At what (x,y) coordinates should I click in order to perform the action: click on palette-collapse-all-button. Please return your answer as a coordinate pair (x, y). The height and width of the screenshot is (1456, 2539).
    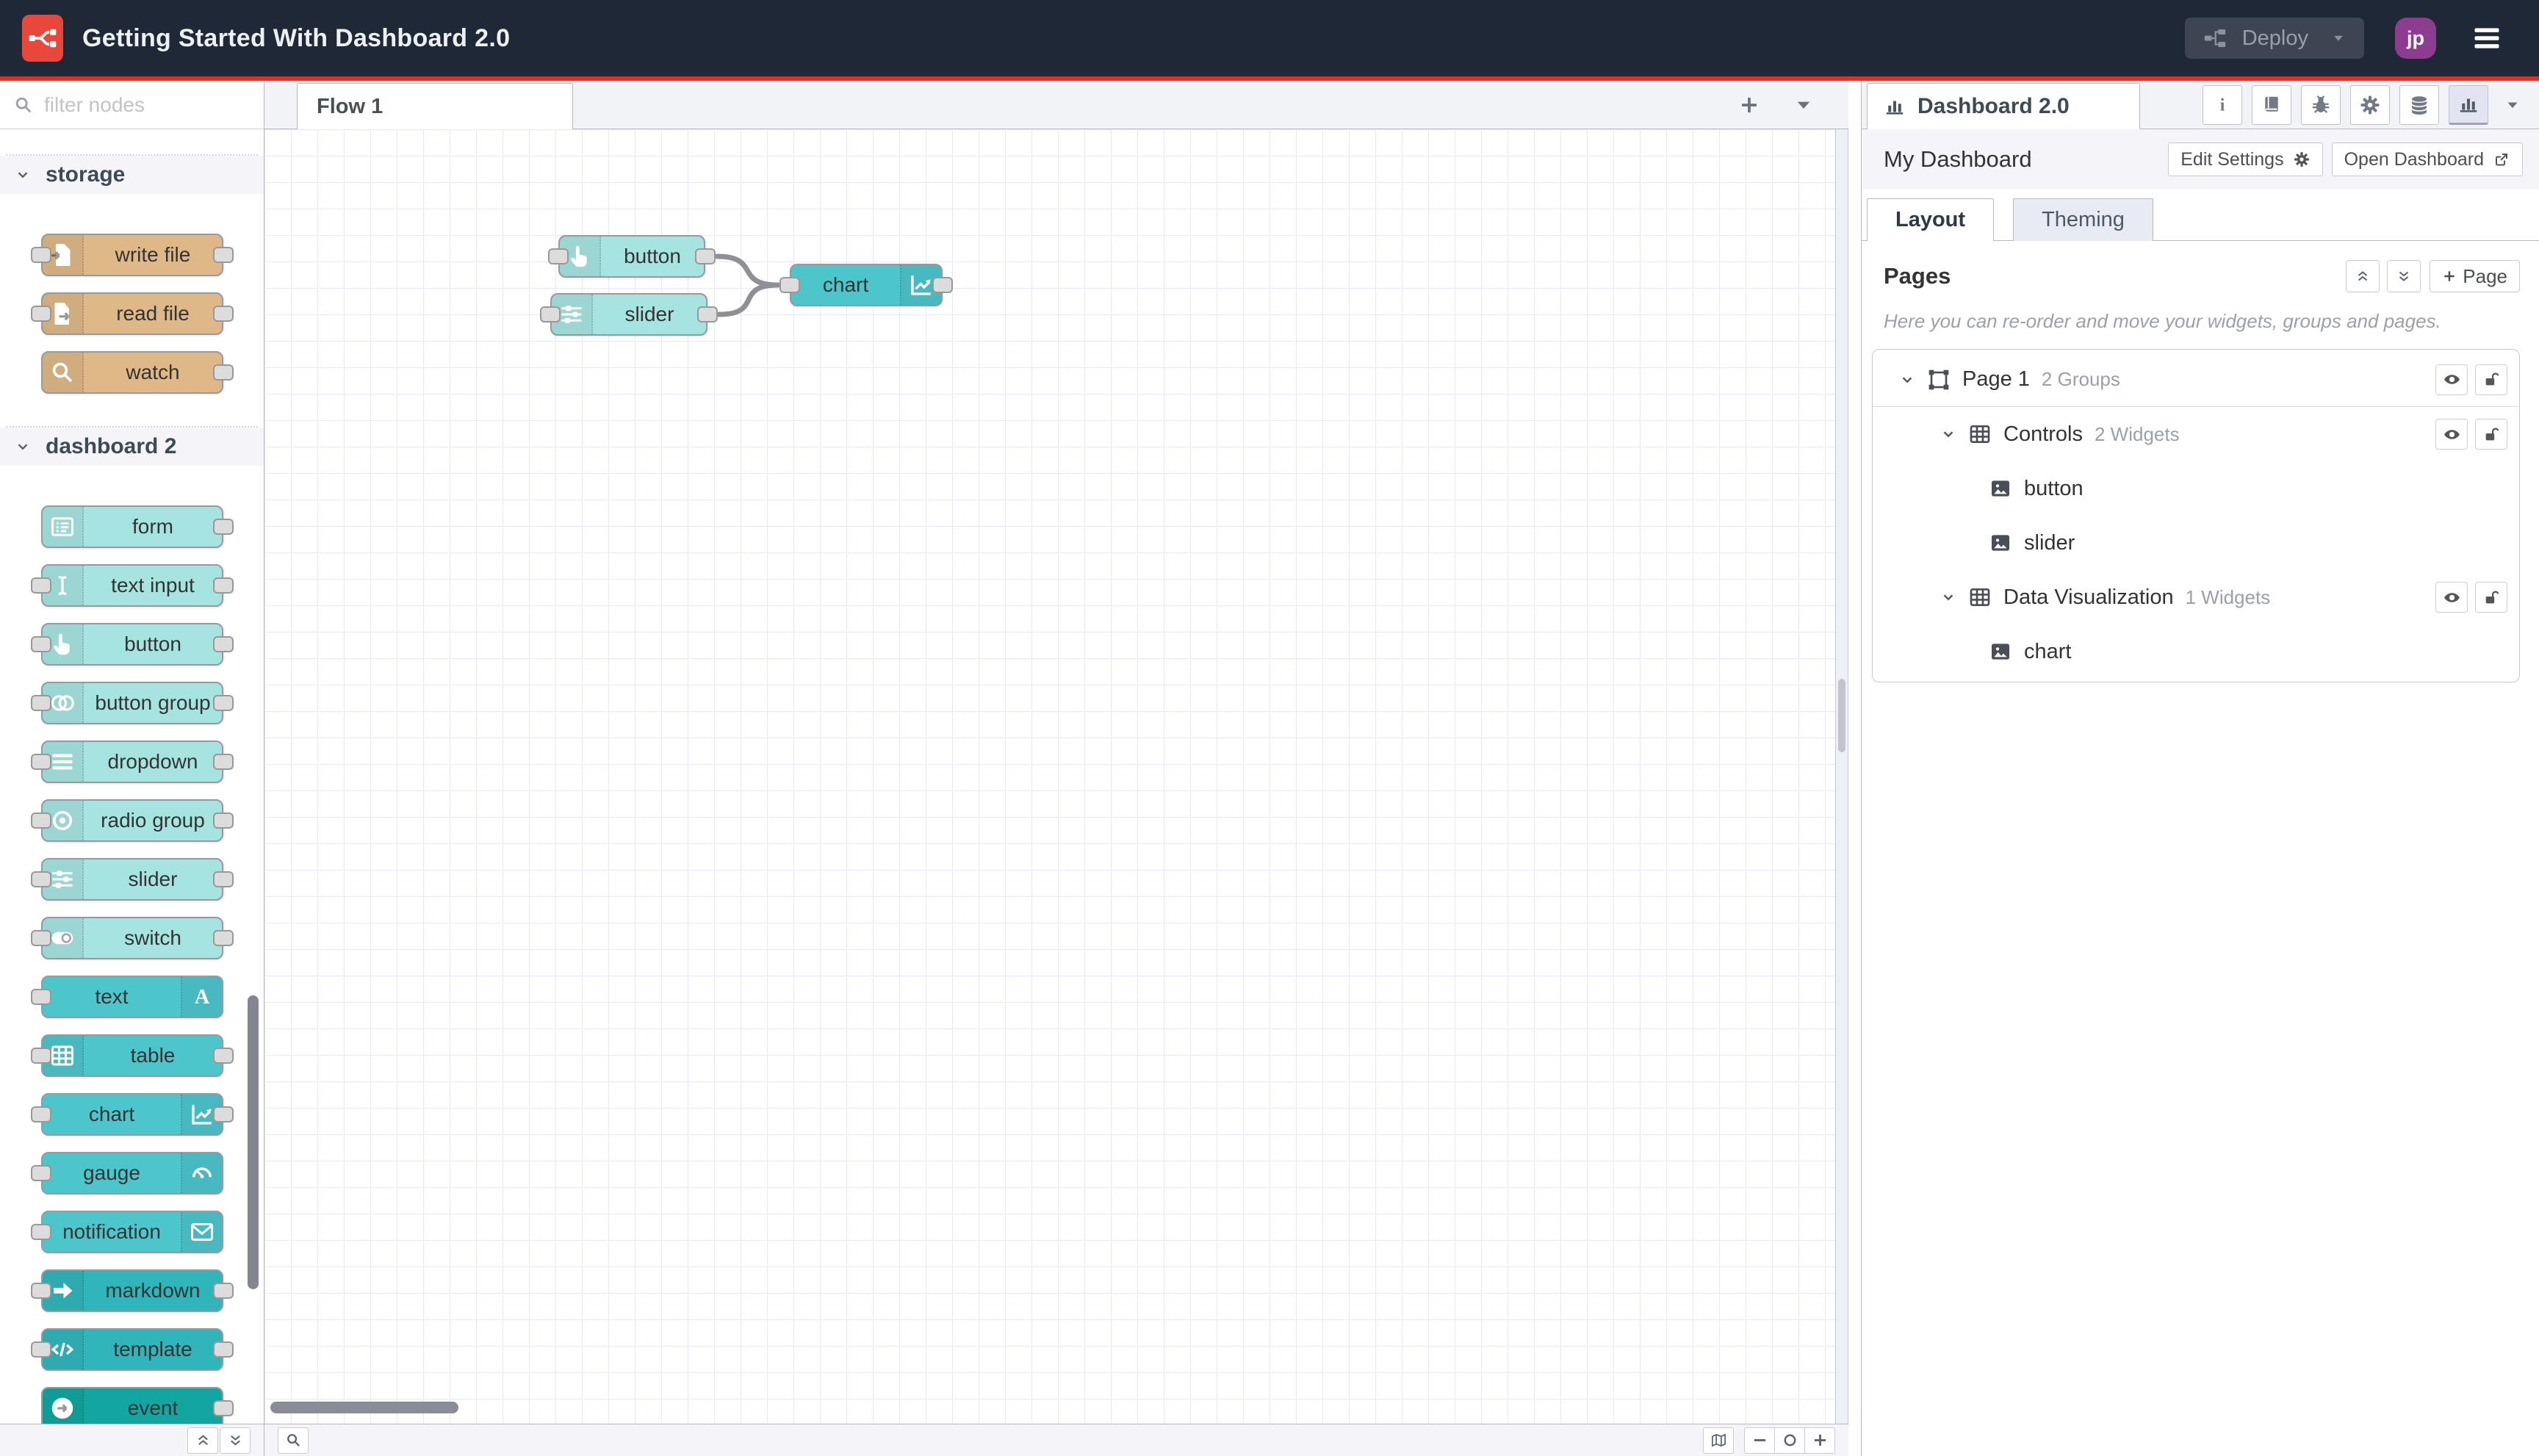
    Looking at the image, I should click on (202, 1440).